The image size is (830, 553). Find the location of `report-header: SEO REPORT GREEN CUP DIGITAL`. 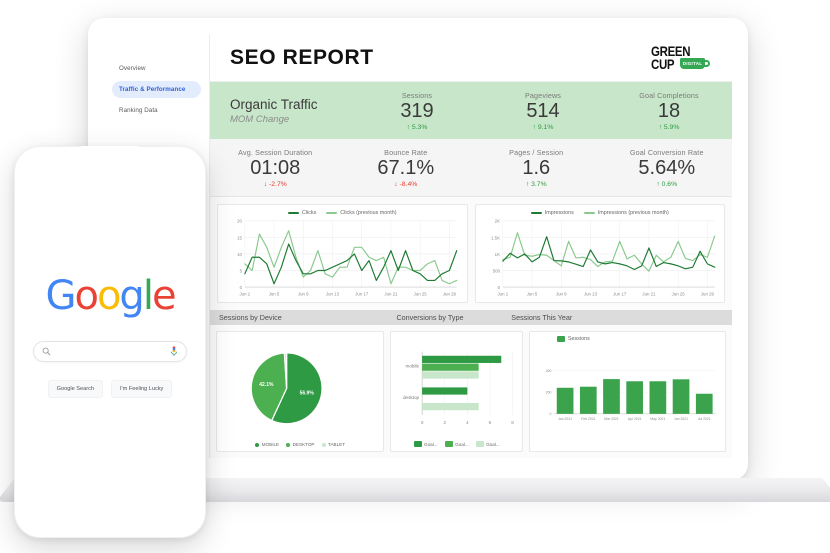

report-header: SEO REPORT GREEN CUP DIGITAL is located at coordinates (471, 58).